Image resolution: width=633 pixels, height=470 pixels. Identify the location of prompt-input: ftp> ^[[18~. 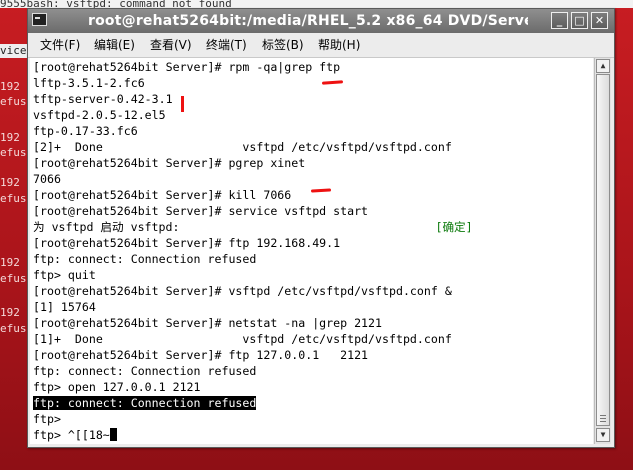
(71, 435).